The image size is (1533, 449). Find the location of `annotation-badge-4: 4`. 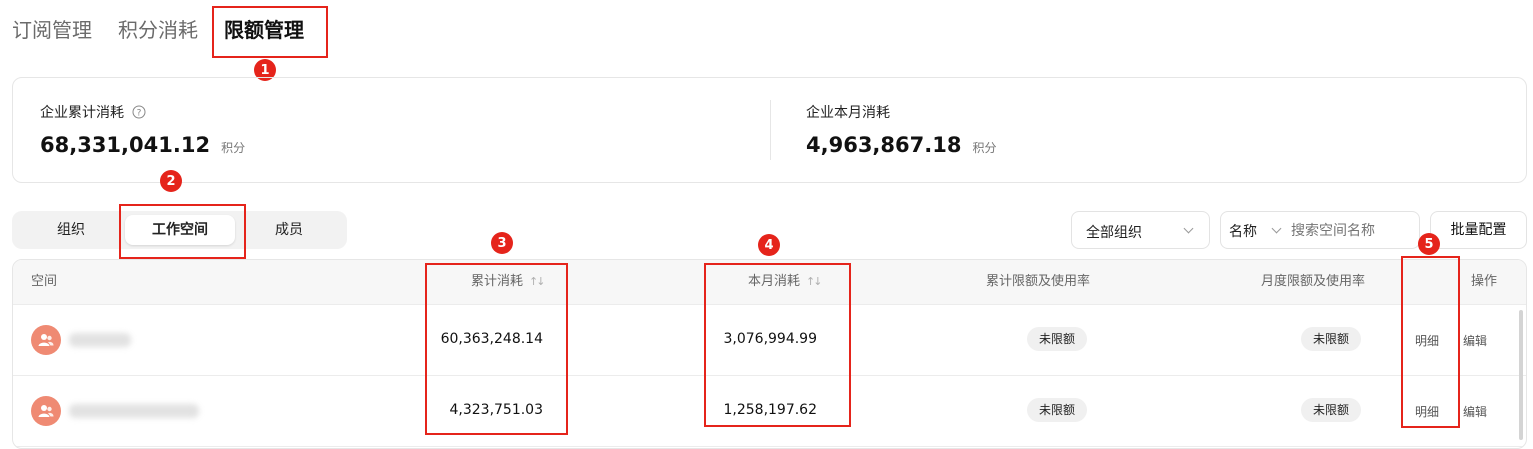

annotation-badge-4: 4 is located at coordinates (769, 245).